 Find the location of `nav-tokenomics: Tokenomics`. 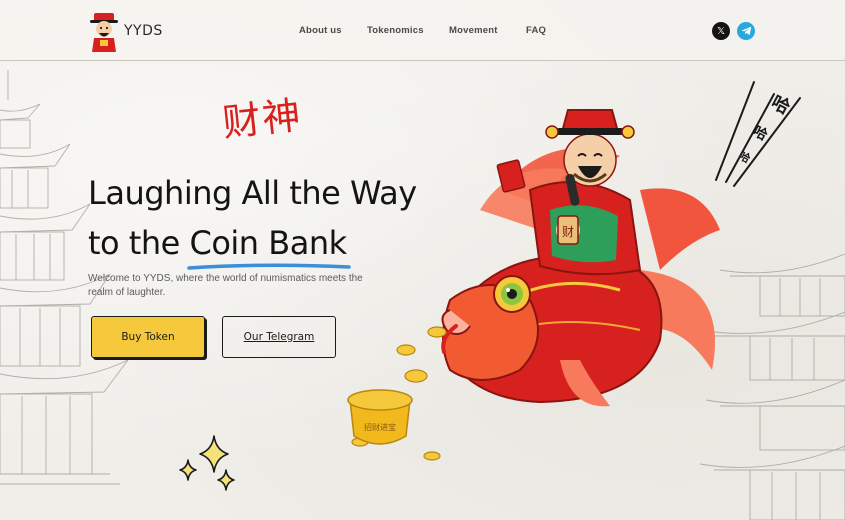

nav-tokenomics: Tokenomics is located at coordinates (395, 30).